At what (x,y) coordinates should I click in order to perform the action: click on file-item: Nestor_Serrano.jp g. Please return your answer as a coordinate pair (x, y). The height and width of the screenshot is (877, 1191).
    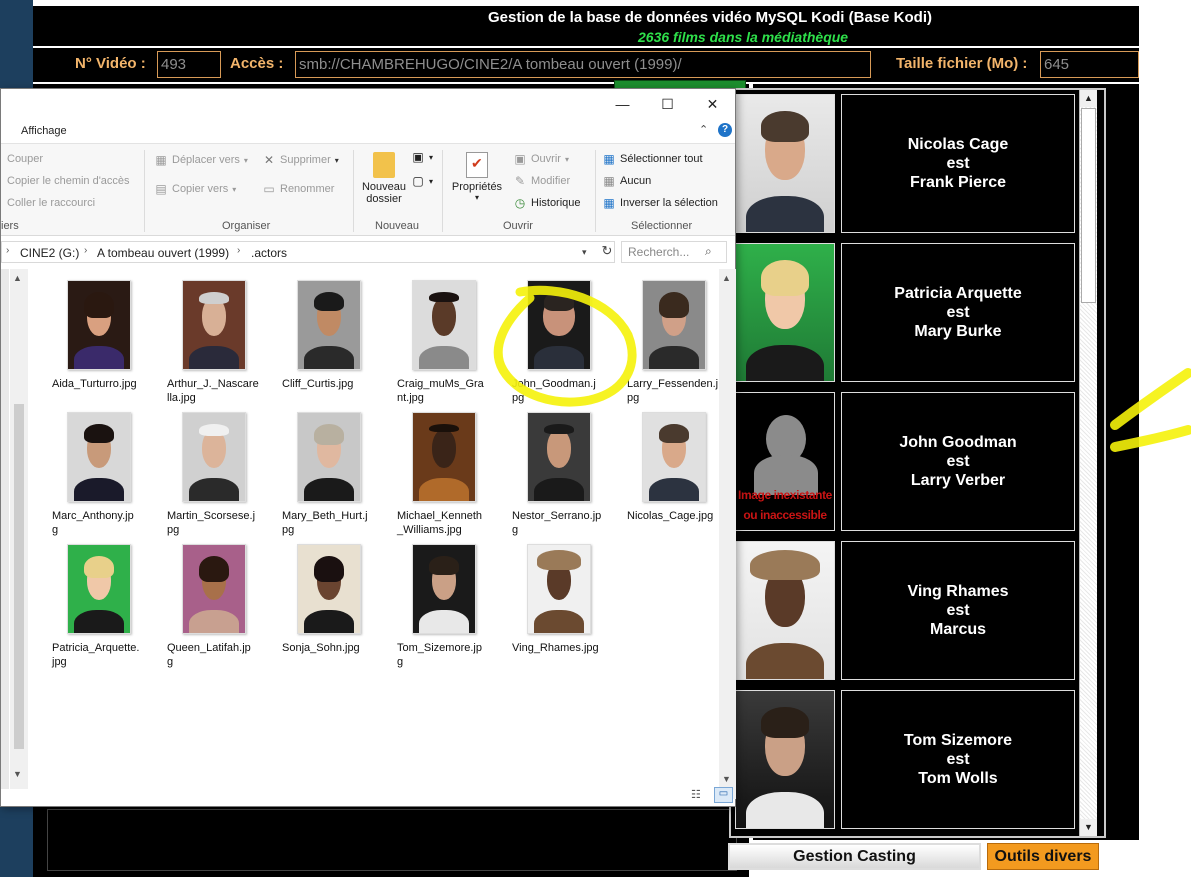
    Looking at the image, I should click on (567, 474).